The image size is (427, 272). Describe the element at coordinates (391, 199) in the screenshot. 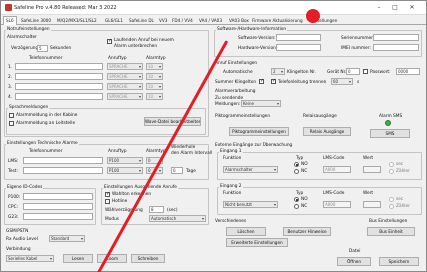

I see `e2-sec-radio` at that location.